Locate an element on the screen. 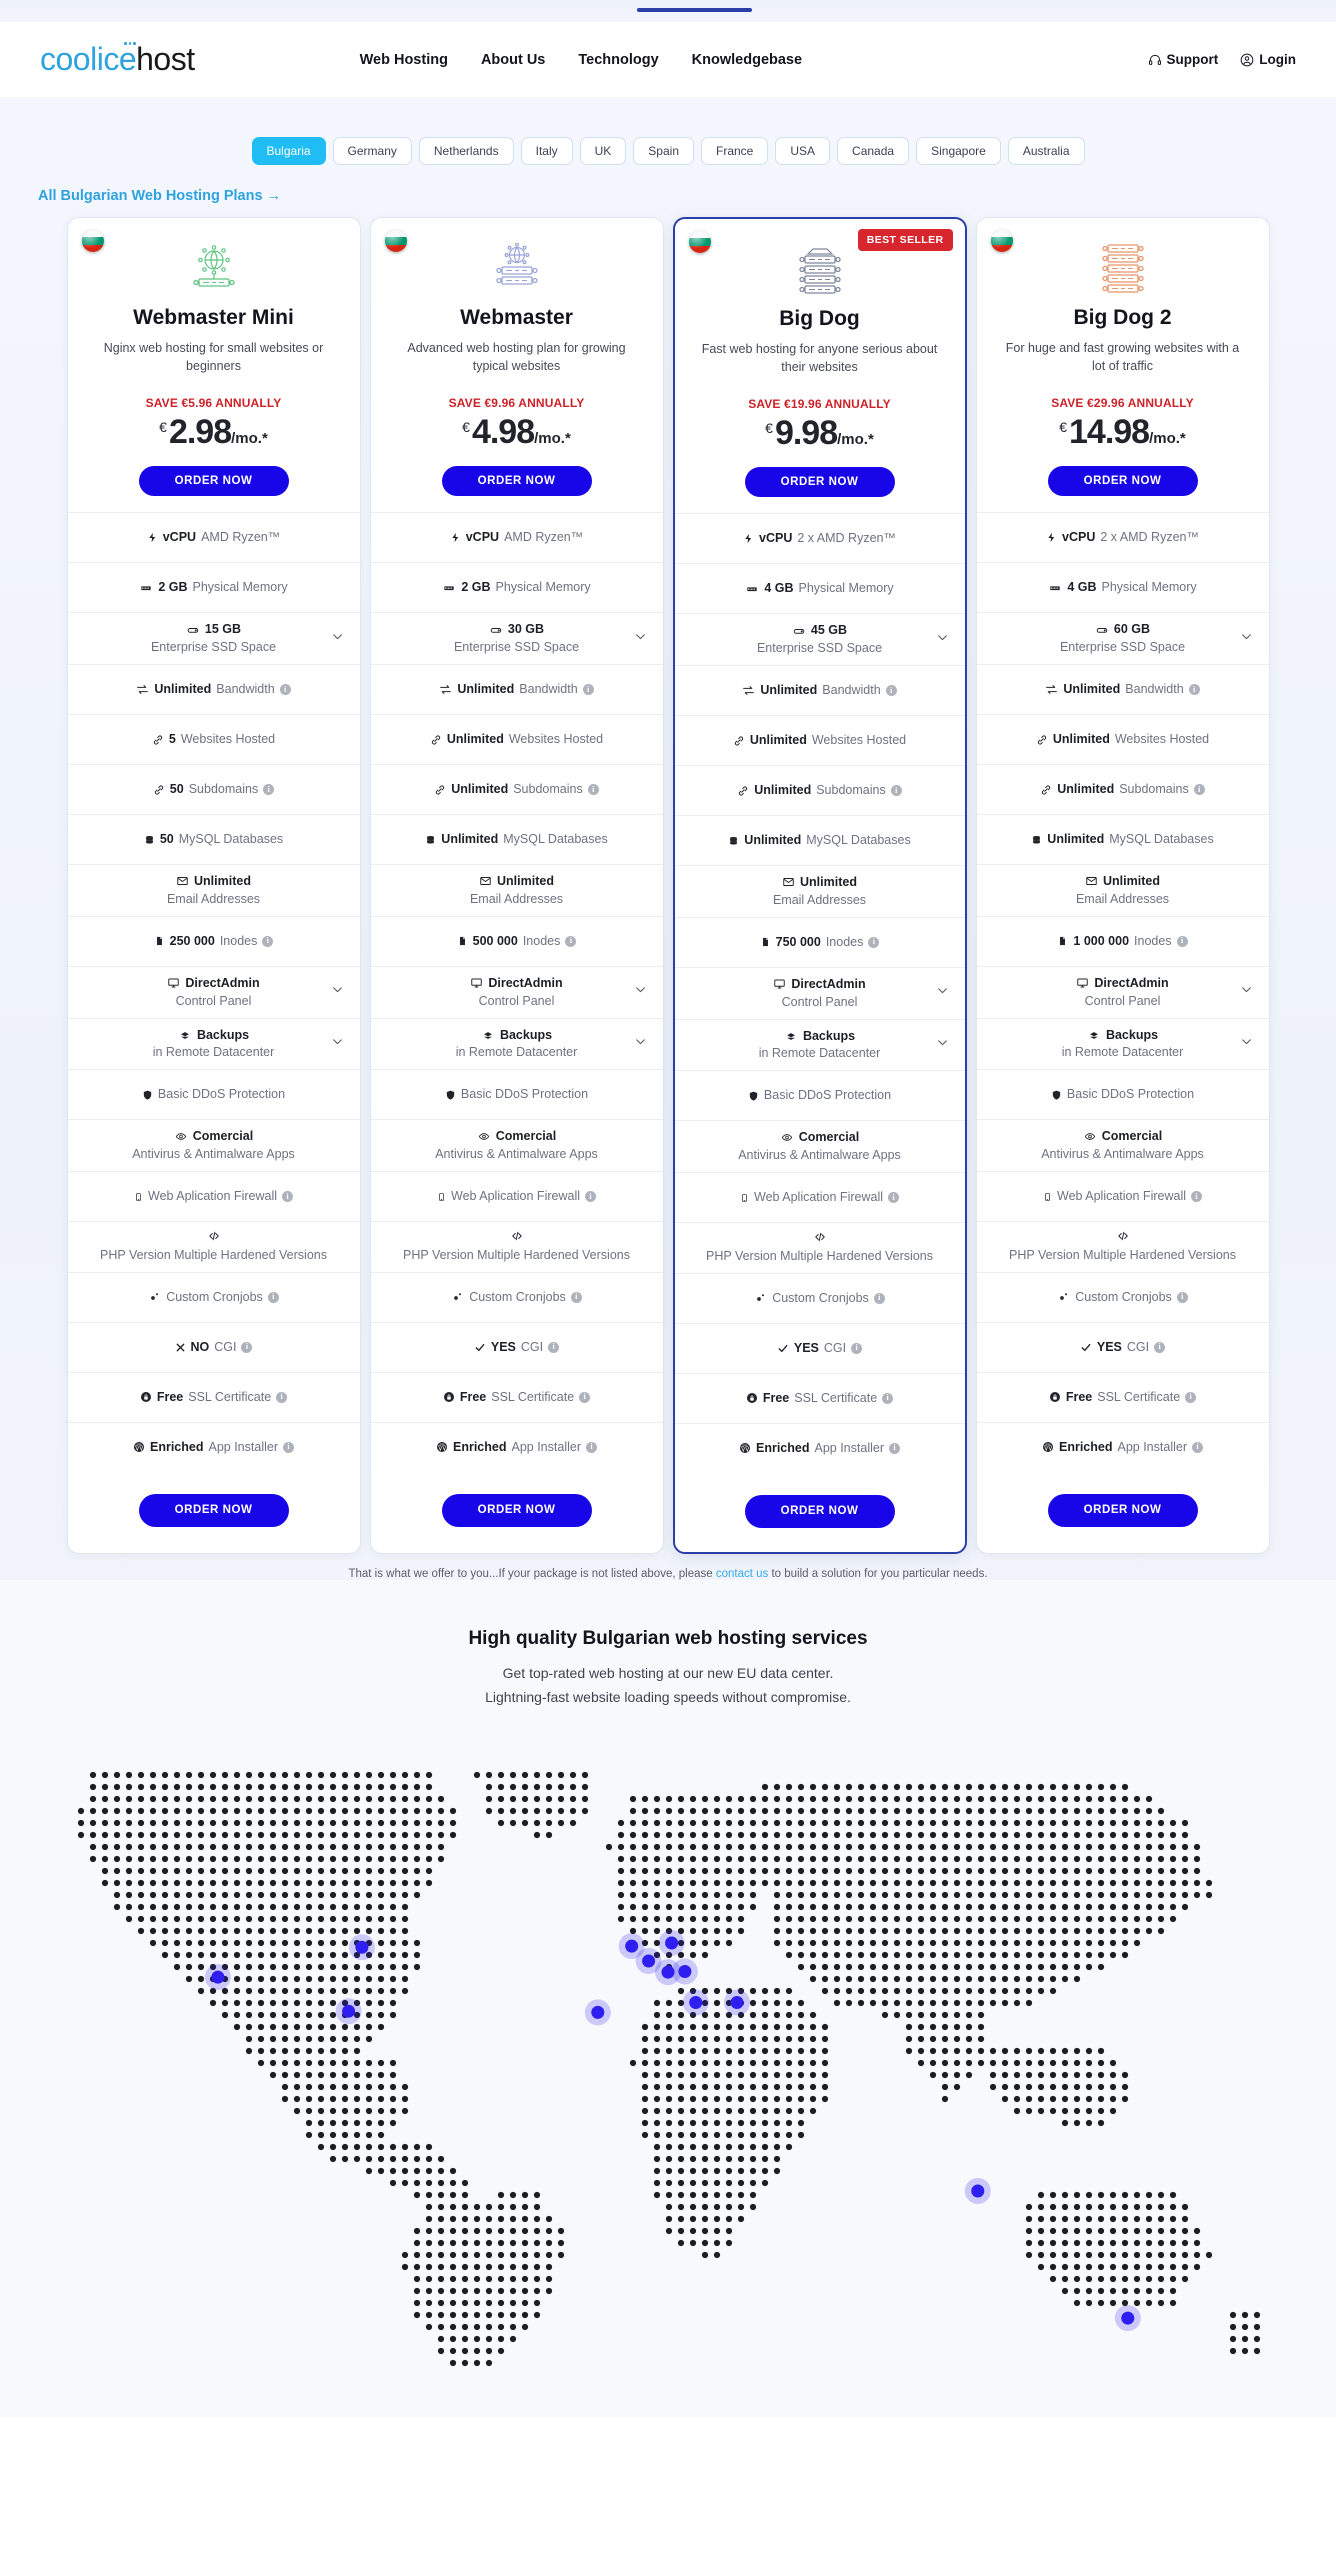 The width and height of the screenshot is (1336, 2560). feature-line-primary: Custom Cronjobs i is located at coordinates (213, 1297).